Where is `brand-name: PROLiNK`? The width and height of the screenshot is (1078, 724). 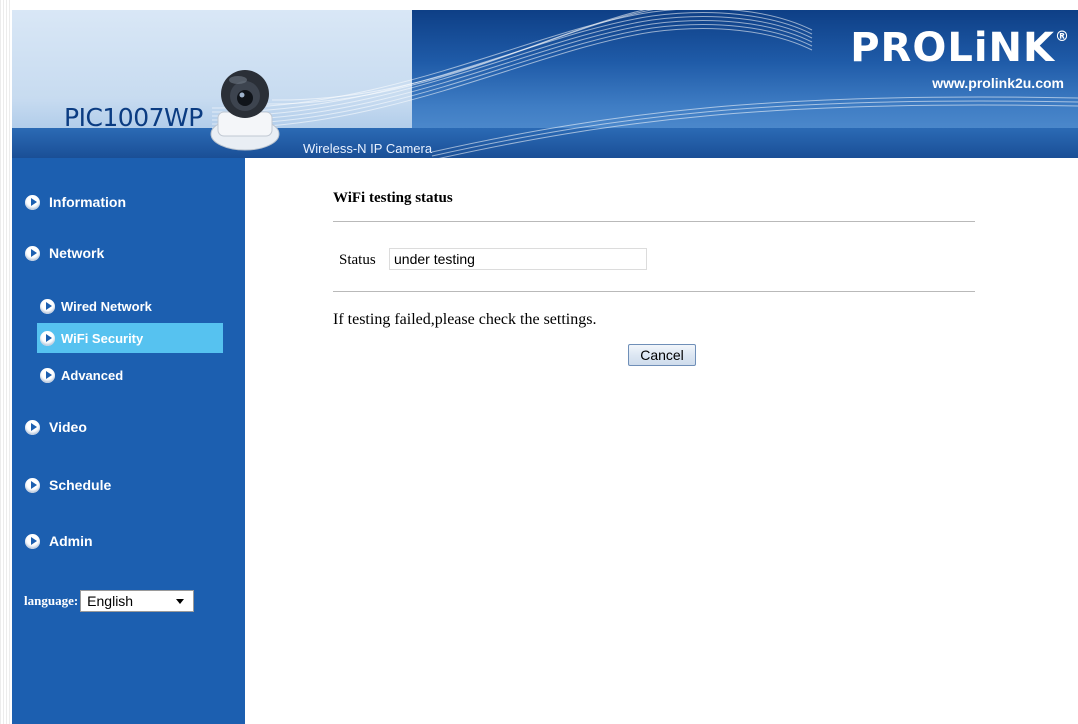 brand-name: PROLiNK is located at coordinates (952, 48).